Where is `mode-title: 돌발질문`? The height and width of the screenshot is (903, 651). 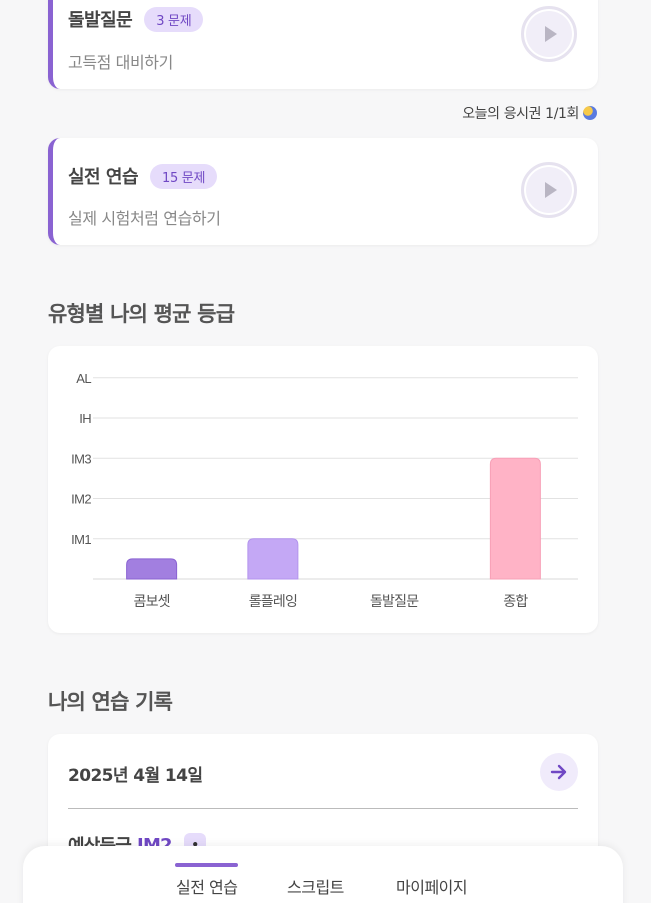
mode-title: 돌발질문 is located at coordinates (100, 20).